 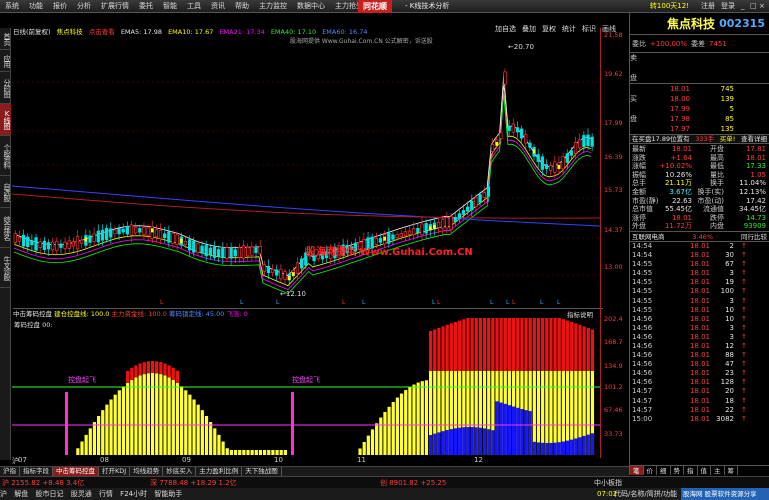 I want to click on stat-label: 市盈(静), so click(x=645, y=200).